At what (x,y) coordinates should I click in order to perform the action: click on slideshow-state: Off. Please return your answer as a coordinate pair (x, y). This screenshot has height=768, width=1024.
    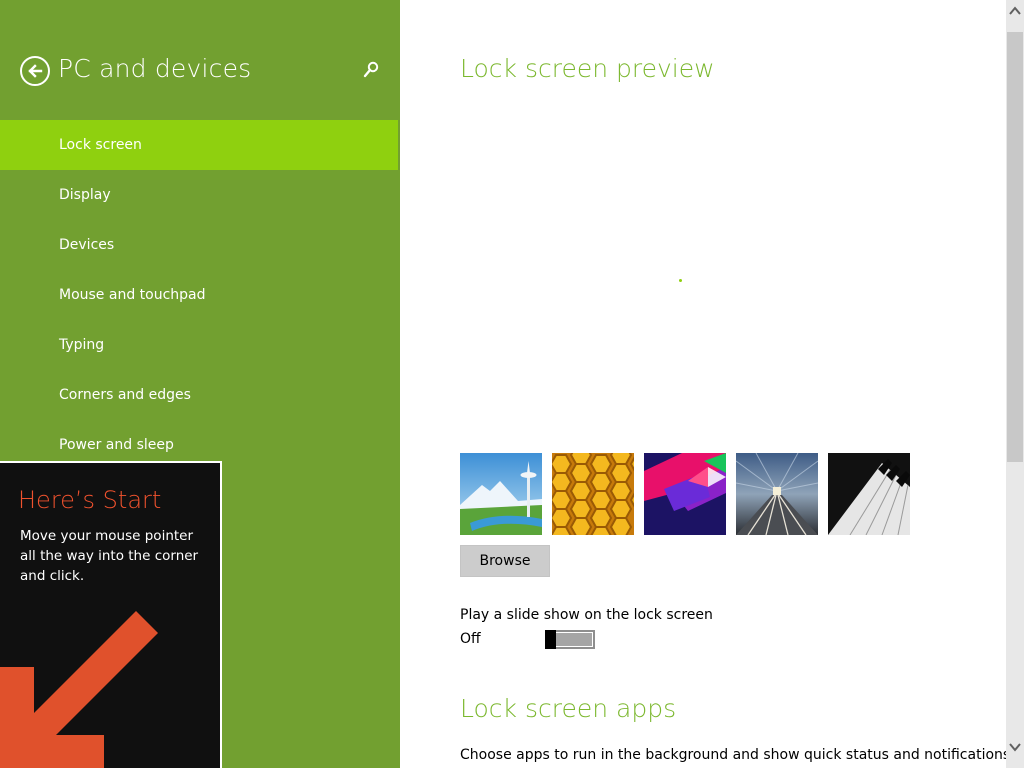
    Looking at the image, I should click on (470, 639).